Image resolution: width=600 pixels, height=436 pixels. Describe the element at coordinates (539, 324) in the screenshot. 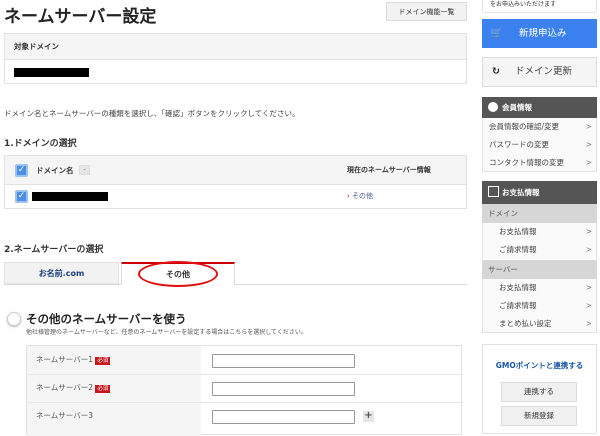

I see `payment-item: まとめ払い設定 >` at that location.